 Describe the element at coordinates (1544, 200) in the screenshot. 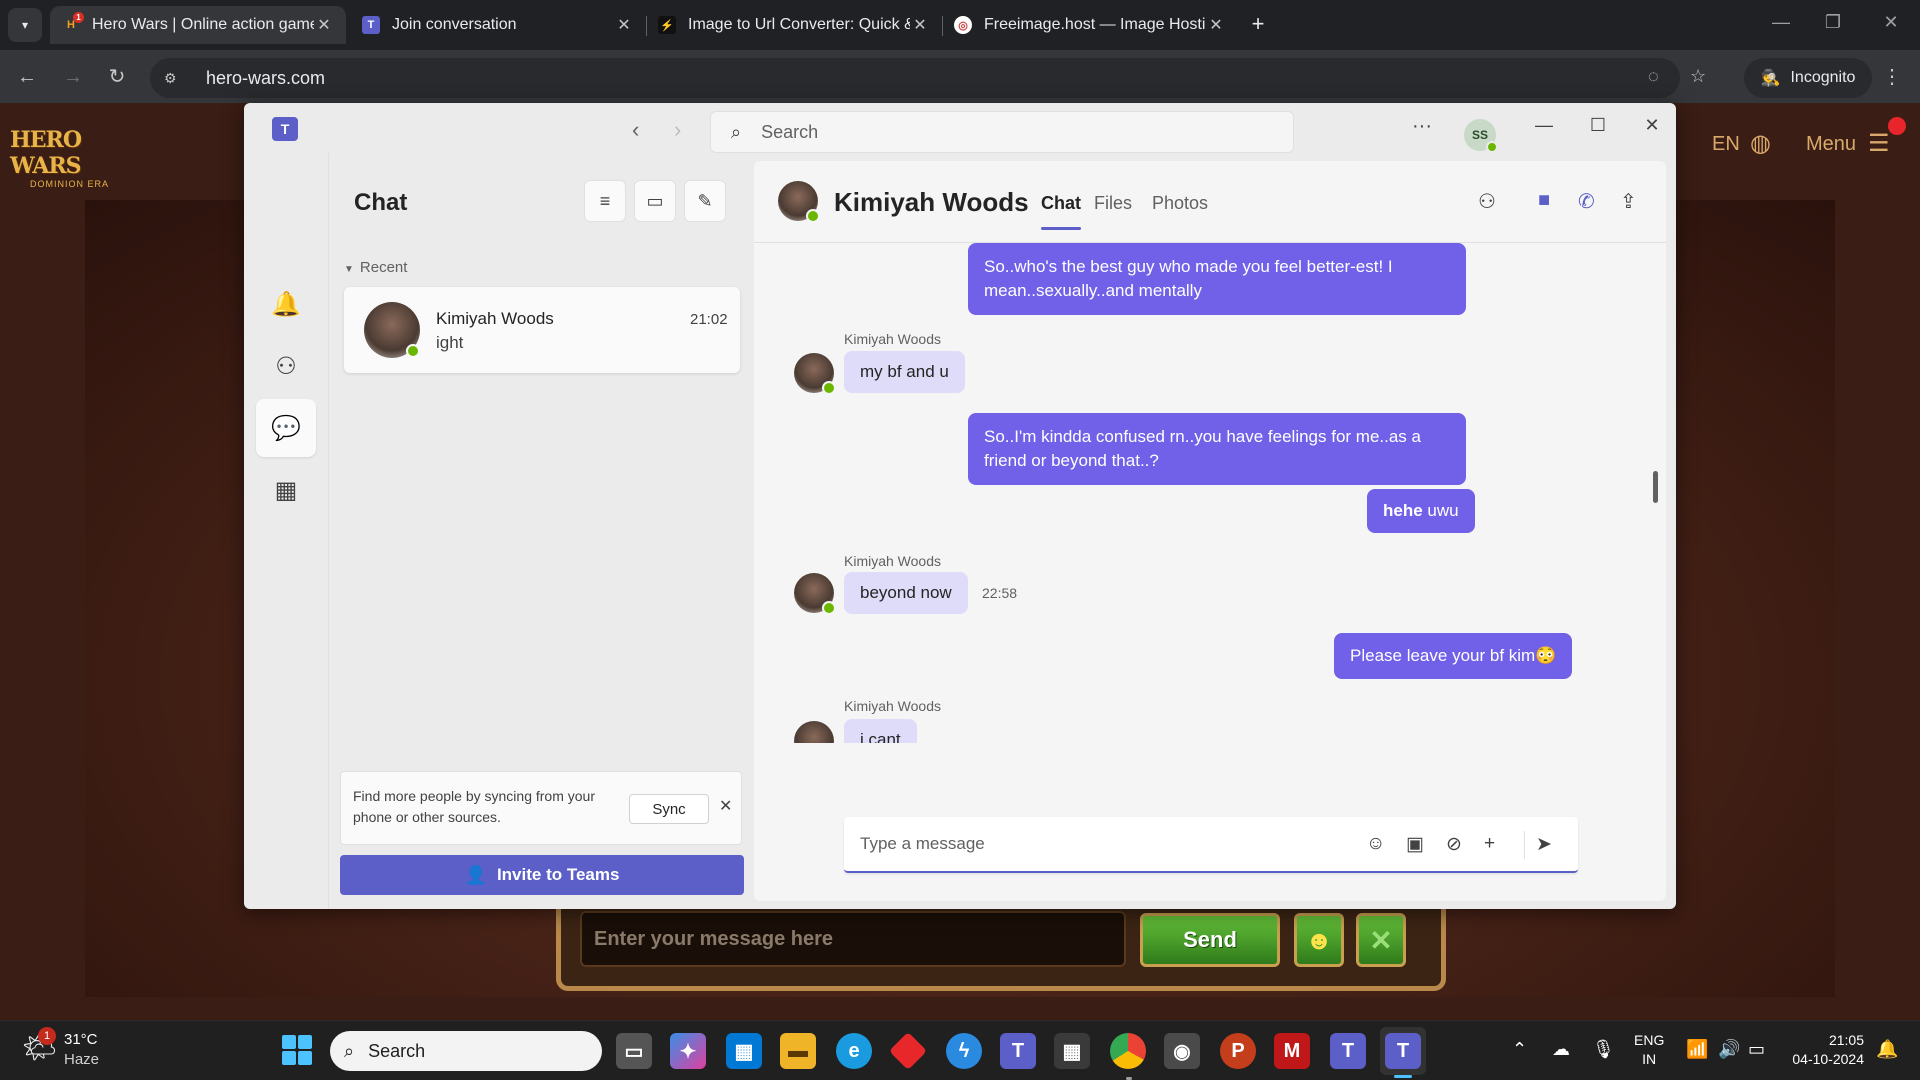

I see `video-call-icon: ■` at that location.